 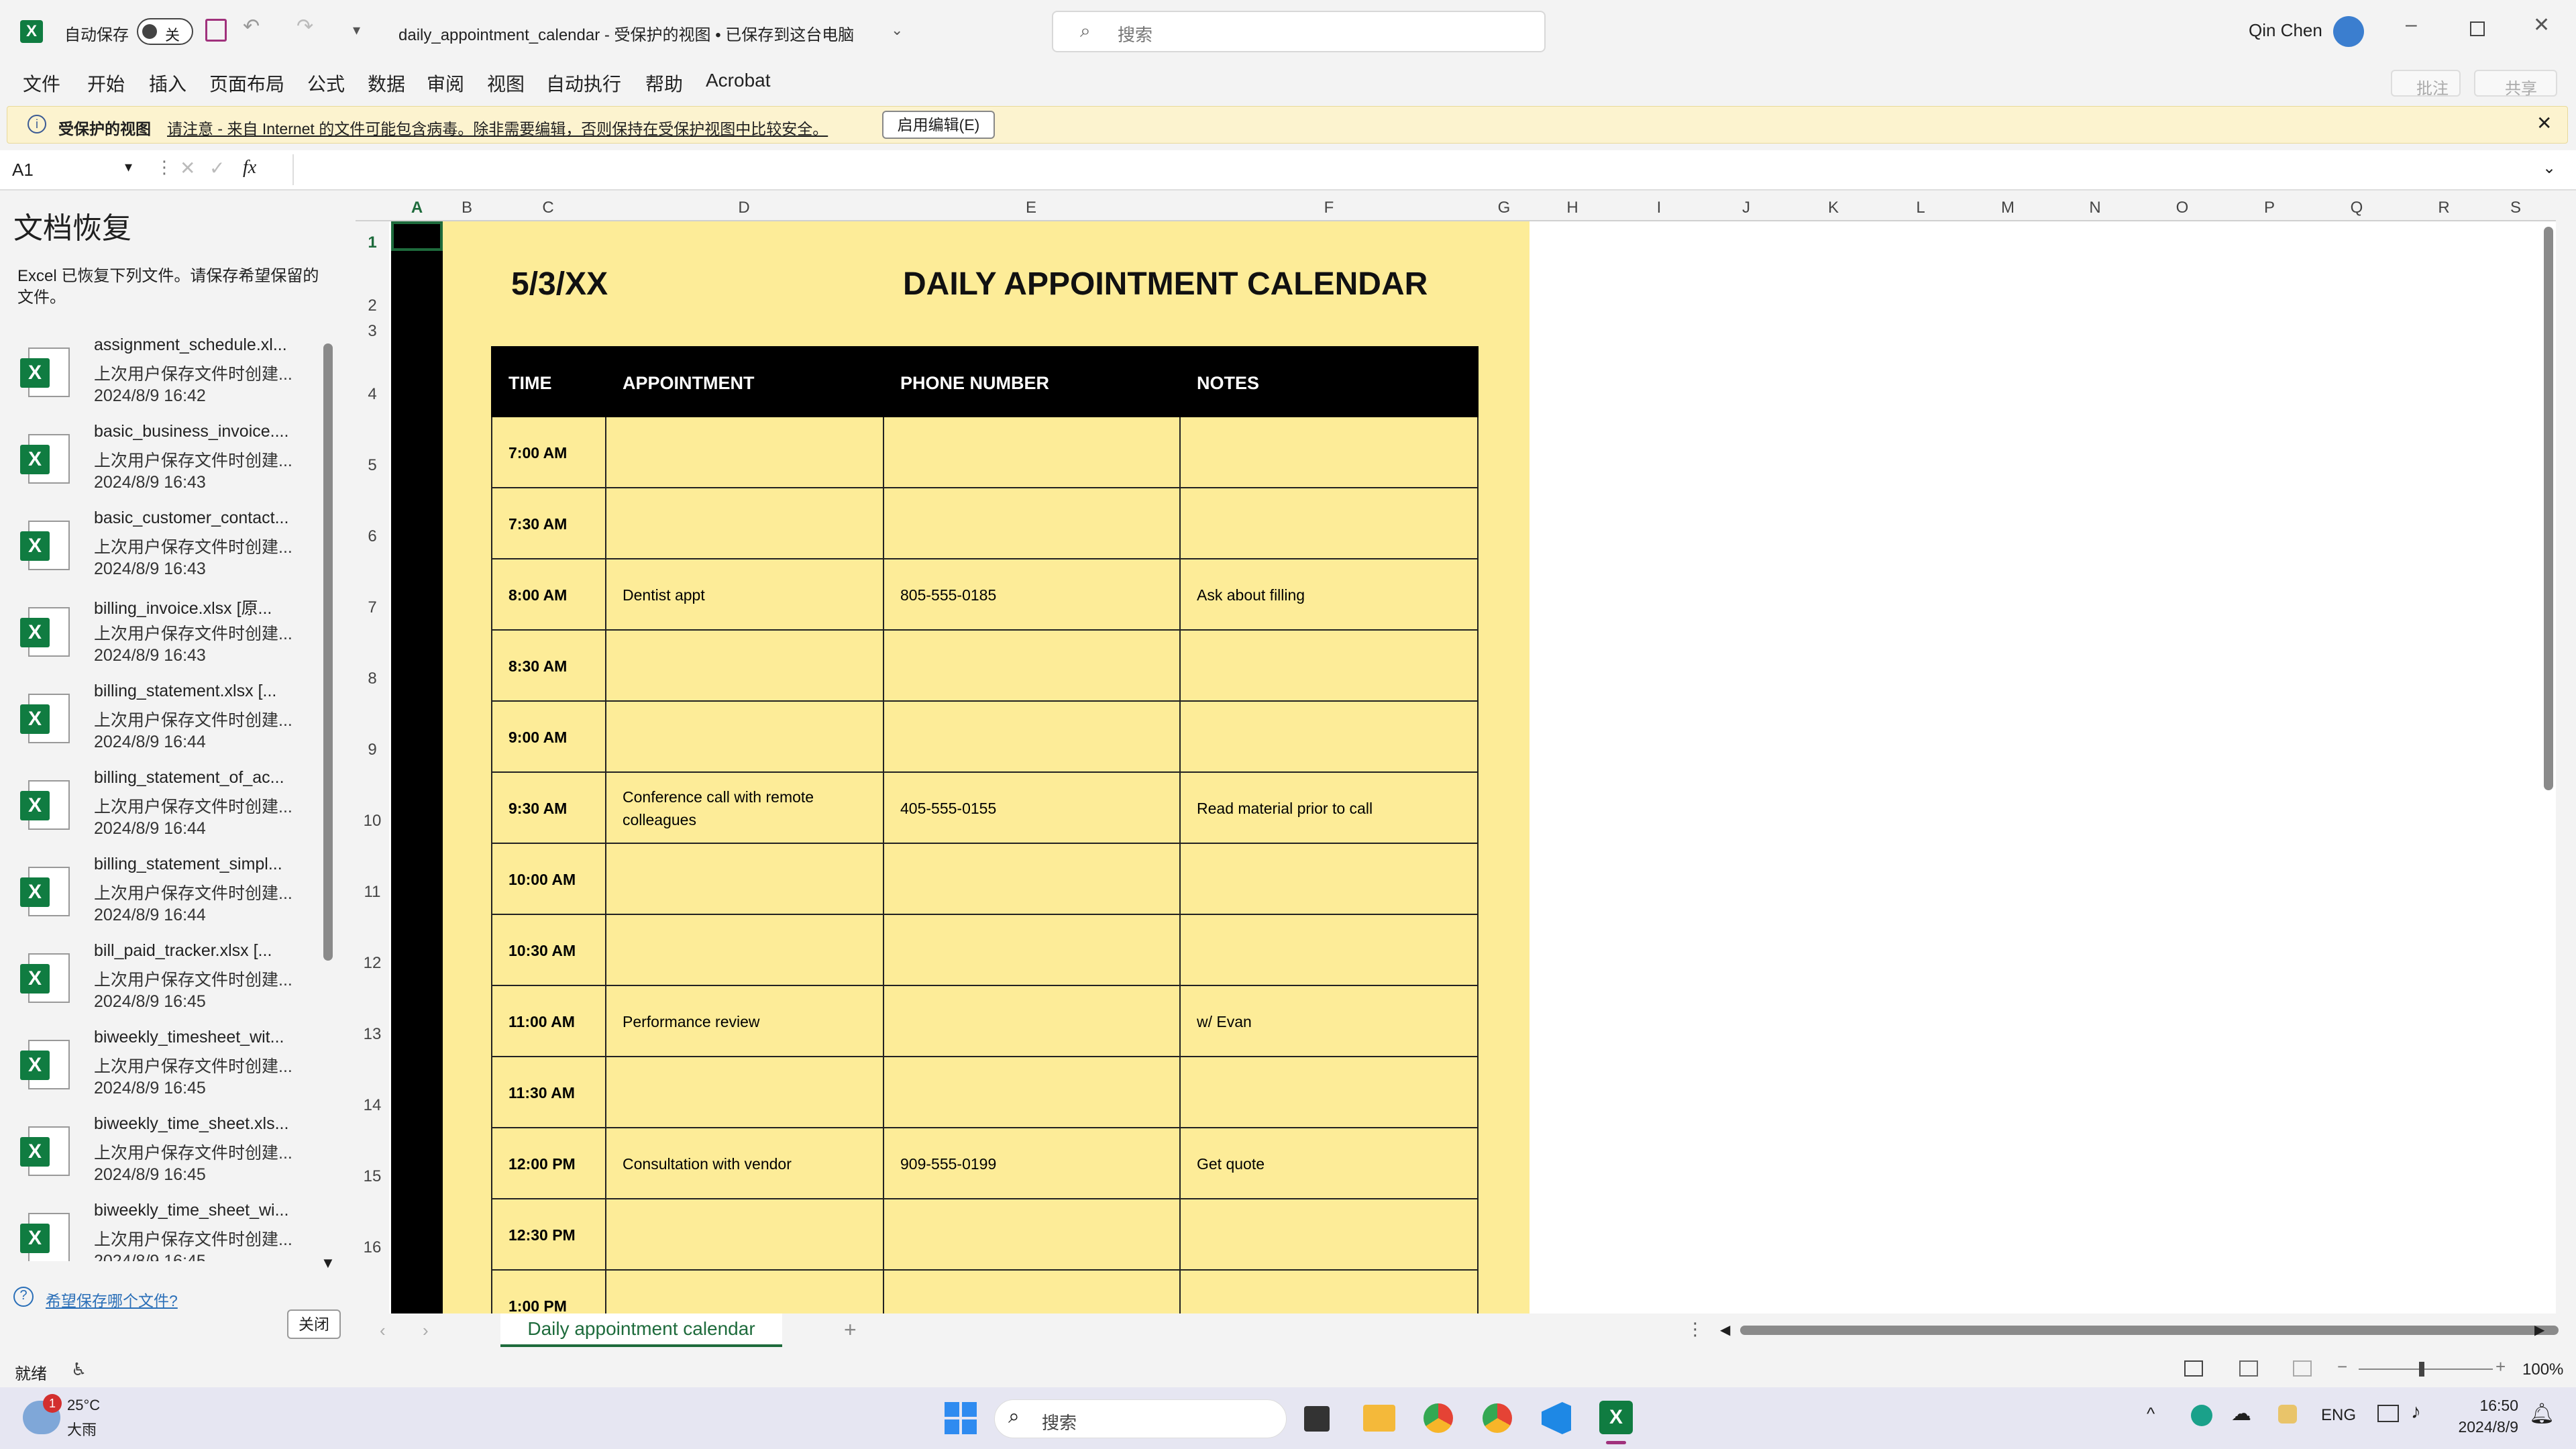 I want to click on tray-overflow-icon: ^, so click(x=2151, y=1413).